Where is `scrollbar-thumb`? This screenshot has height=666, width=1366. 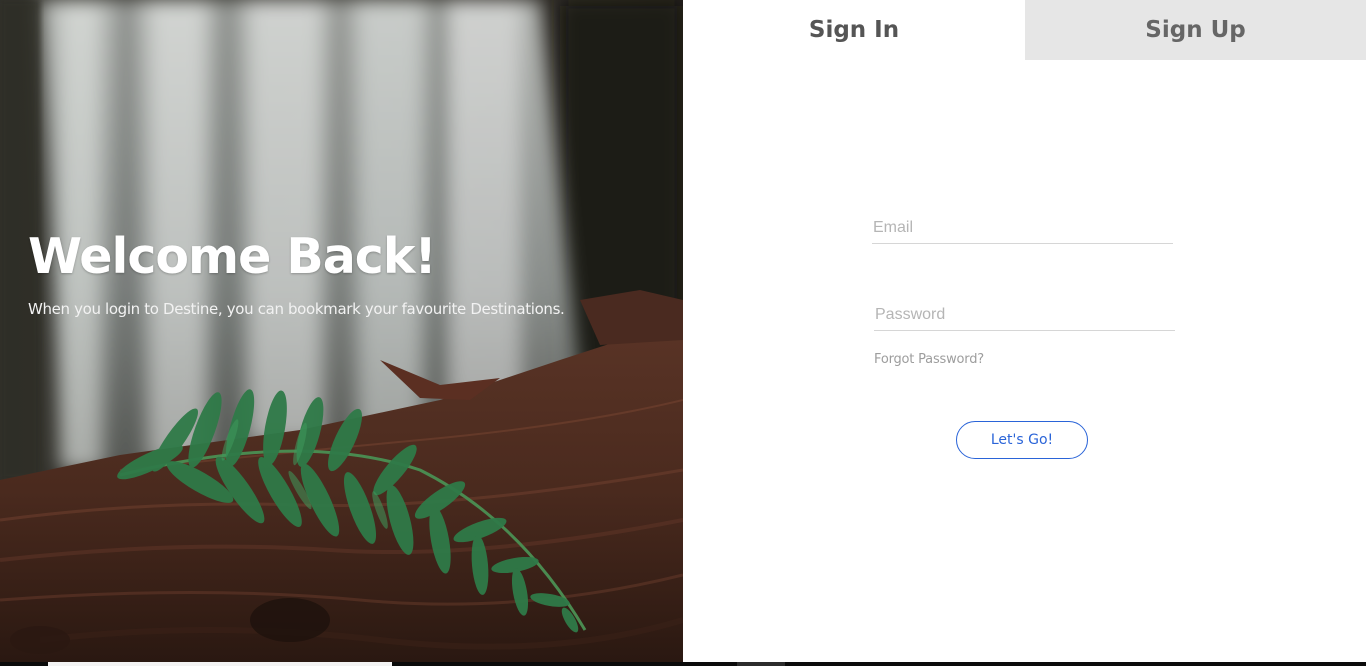
scrollbar-thumb is located at coordinates (220, 664).